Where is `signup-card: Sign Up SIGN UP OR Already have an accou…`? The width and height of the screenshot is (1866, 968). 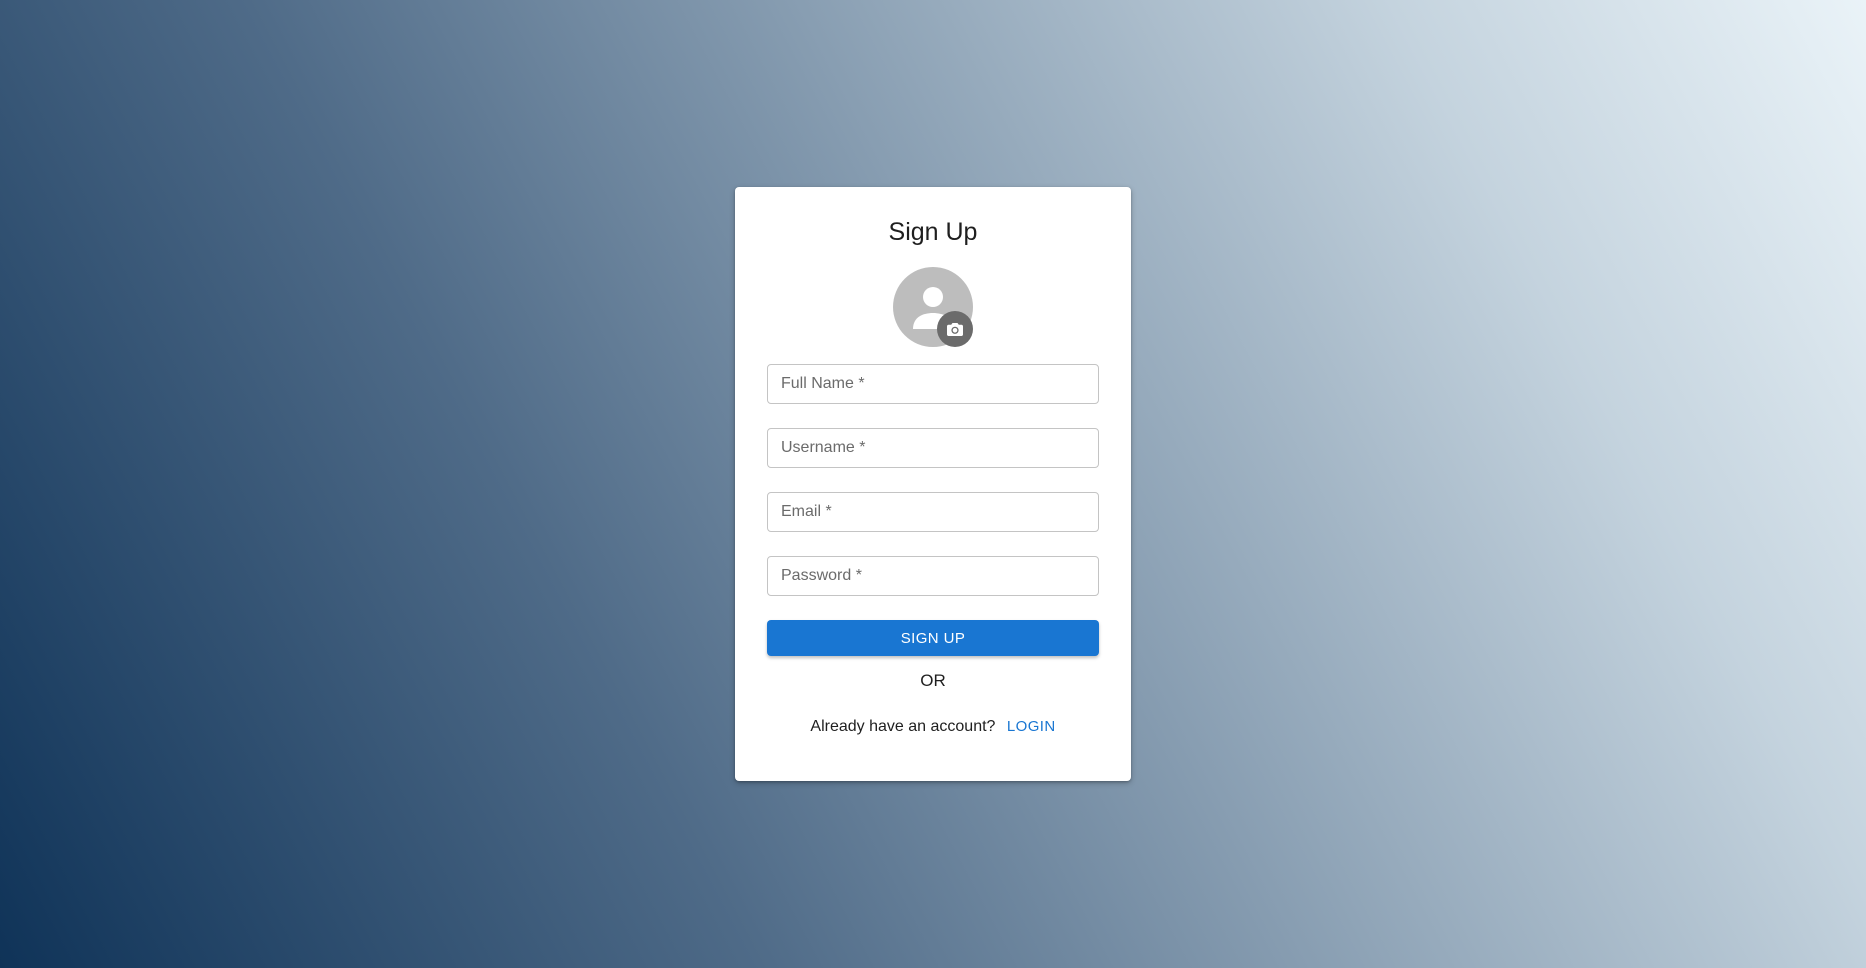
signup-card: Sign Up SIGN UP OR Already have an accou… is located at coordinates (933, 484).